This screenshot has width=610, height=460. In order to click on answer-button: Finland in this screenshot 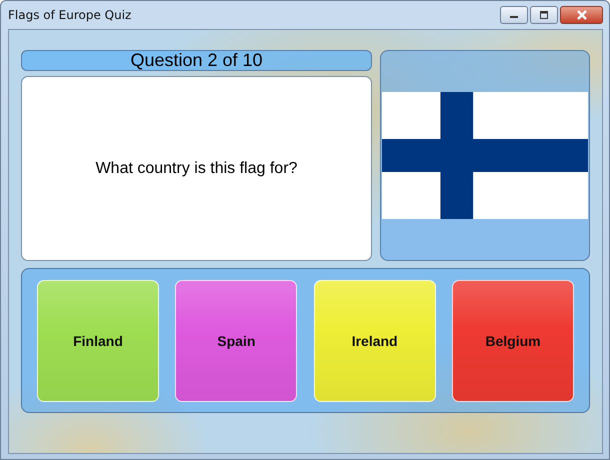, I will do `click(98, 341)`.